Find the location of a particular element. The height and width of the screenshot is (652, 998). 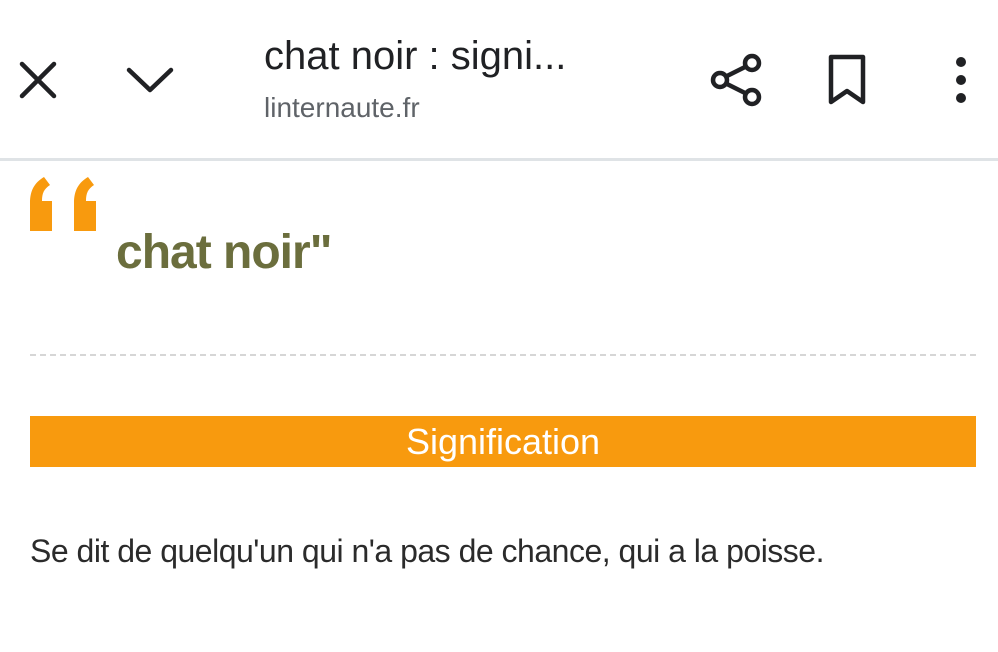

page-domain: linternaute.fr is located at coordinates (342, 107).